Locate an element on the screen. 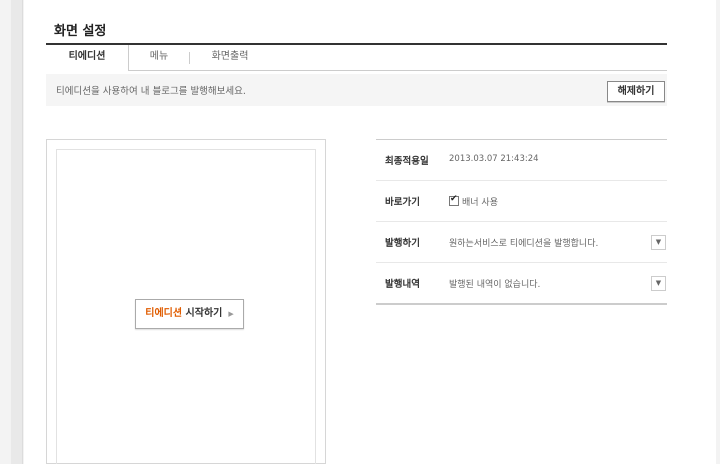 Image resolution: width=720 pixels, height=464 pixels. settings-row-publish: 발행하기 원하는서비스로 티에디션을 발행합니다. ▼ is located at coordinates (521, 242).